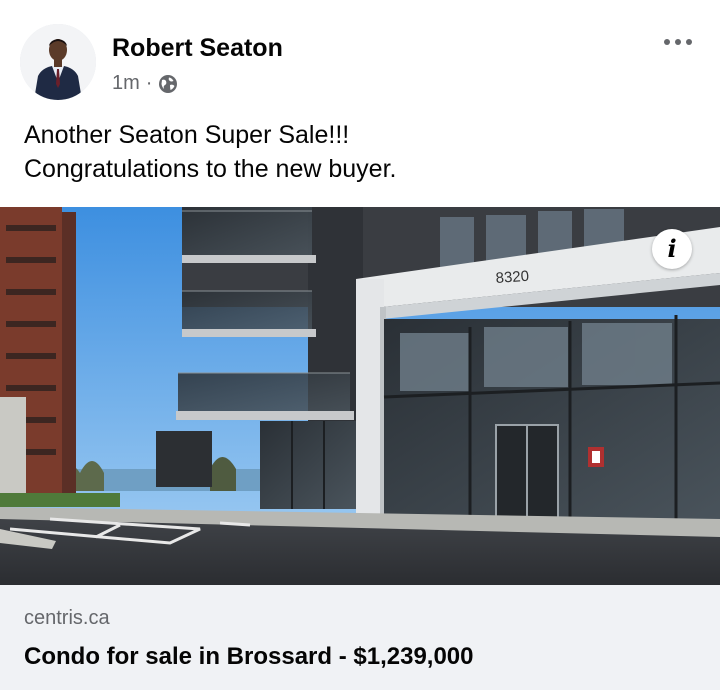 This screenshot has width=720, height=690. Describe the element at coordinates (197, 48) in the screenshot. I see `author-name: Robert Seaton` at that location.